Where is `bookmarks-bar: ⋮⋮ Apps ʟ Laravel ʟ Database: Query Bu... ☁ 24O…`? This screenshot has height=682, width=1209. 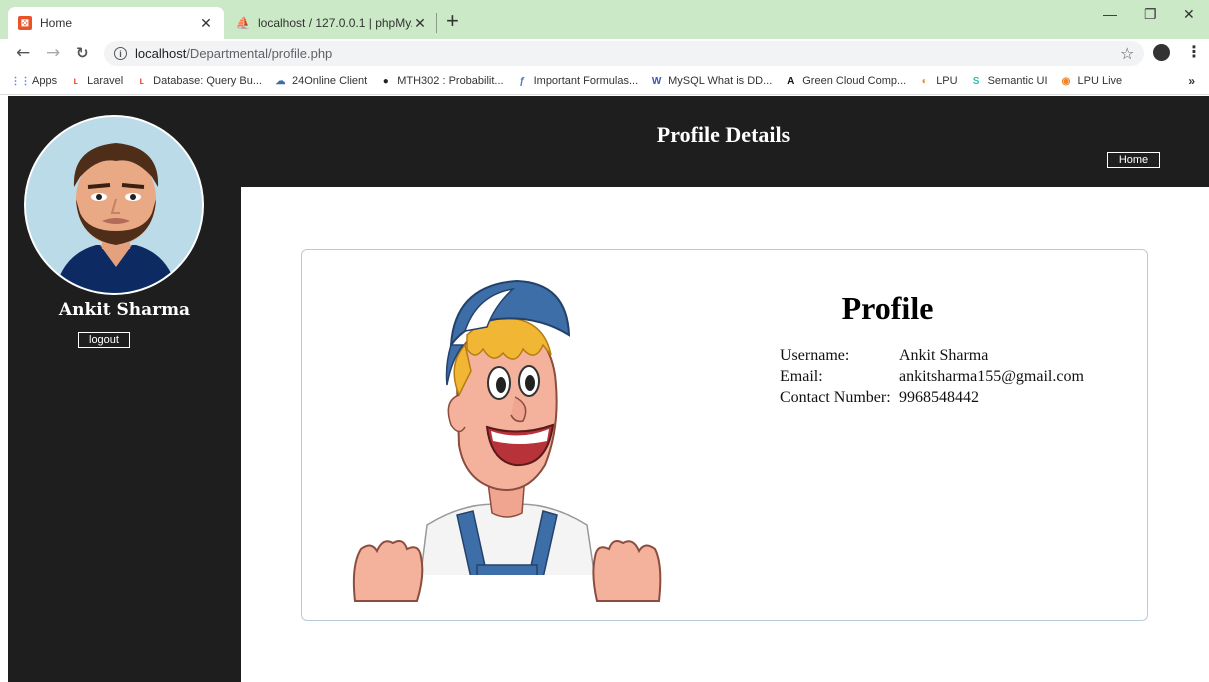
bookmarks-bar: ⋮⋮ Apps ʟ Laravel ʟ Database: Query Bu... ☁ 24O… is located at coordinates (604, 81).